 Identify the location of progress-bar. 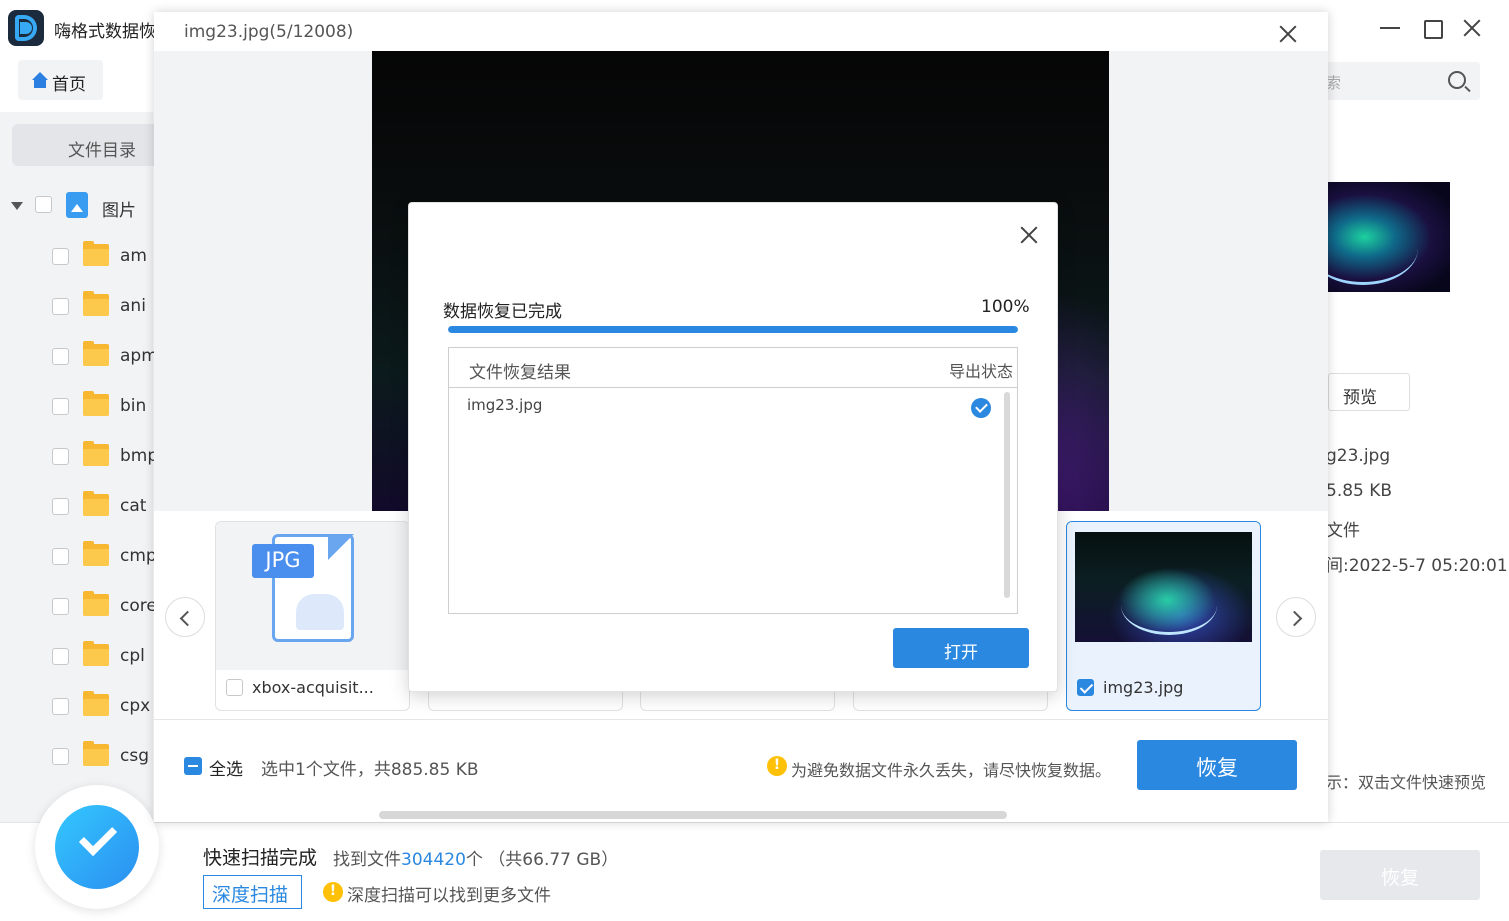
(733, 329).